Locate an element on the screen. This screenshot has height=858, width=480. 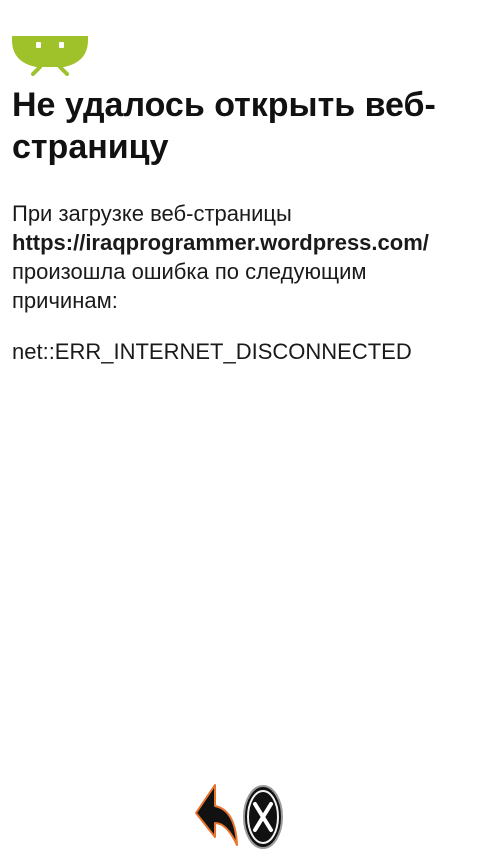
android-robot-icon is located at coordinates (50, 56).